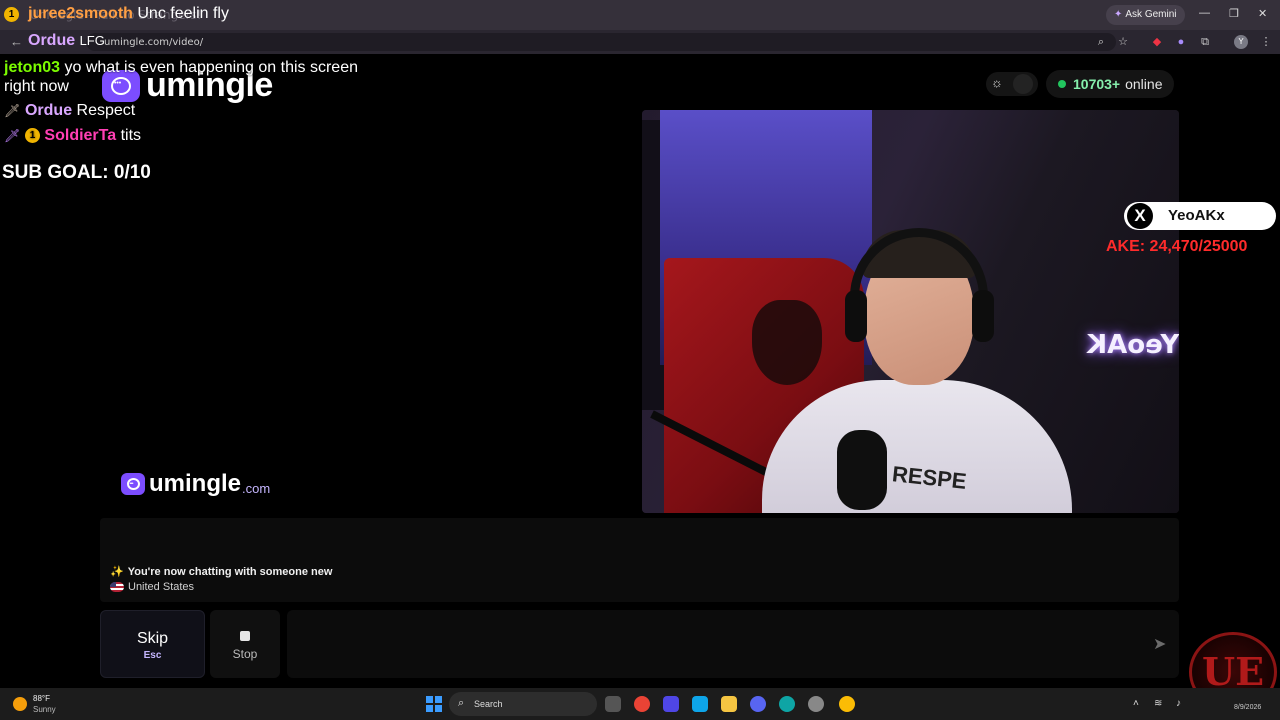  What do you see at coordinates (92, 40) in the screenshot?
I see `chat-message: LFG` at bounding box center [92, 40].